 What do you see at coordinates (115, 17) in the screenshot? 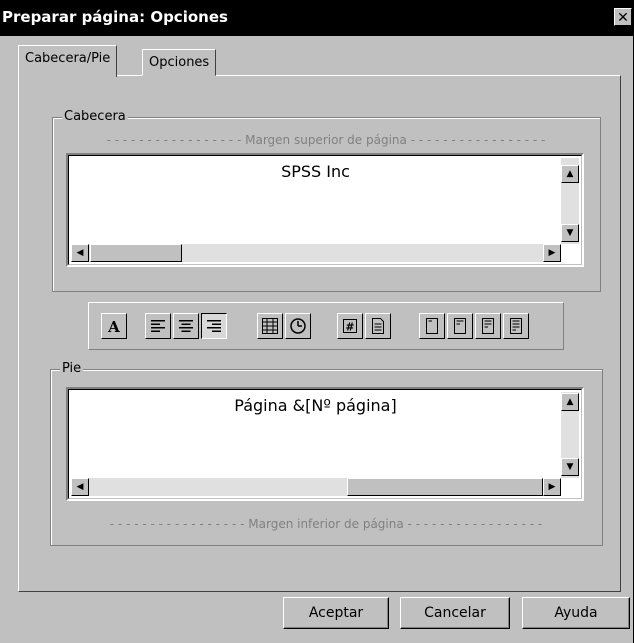
I see `window-title: Preparar página: Opciones` at bounding box center [115, 17].